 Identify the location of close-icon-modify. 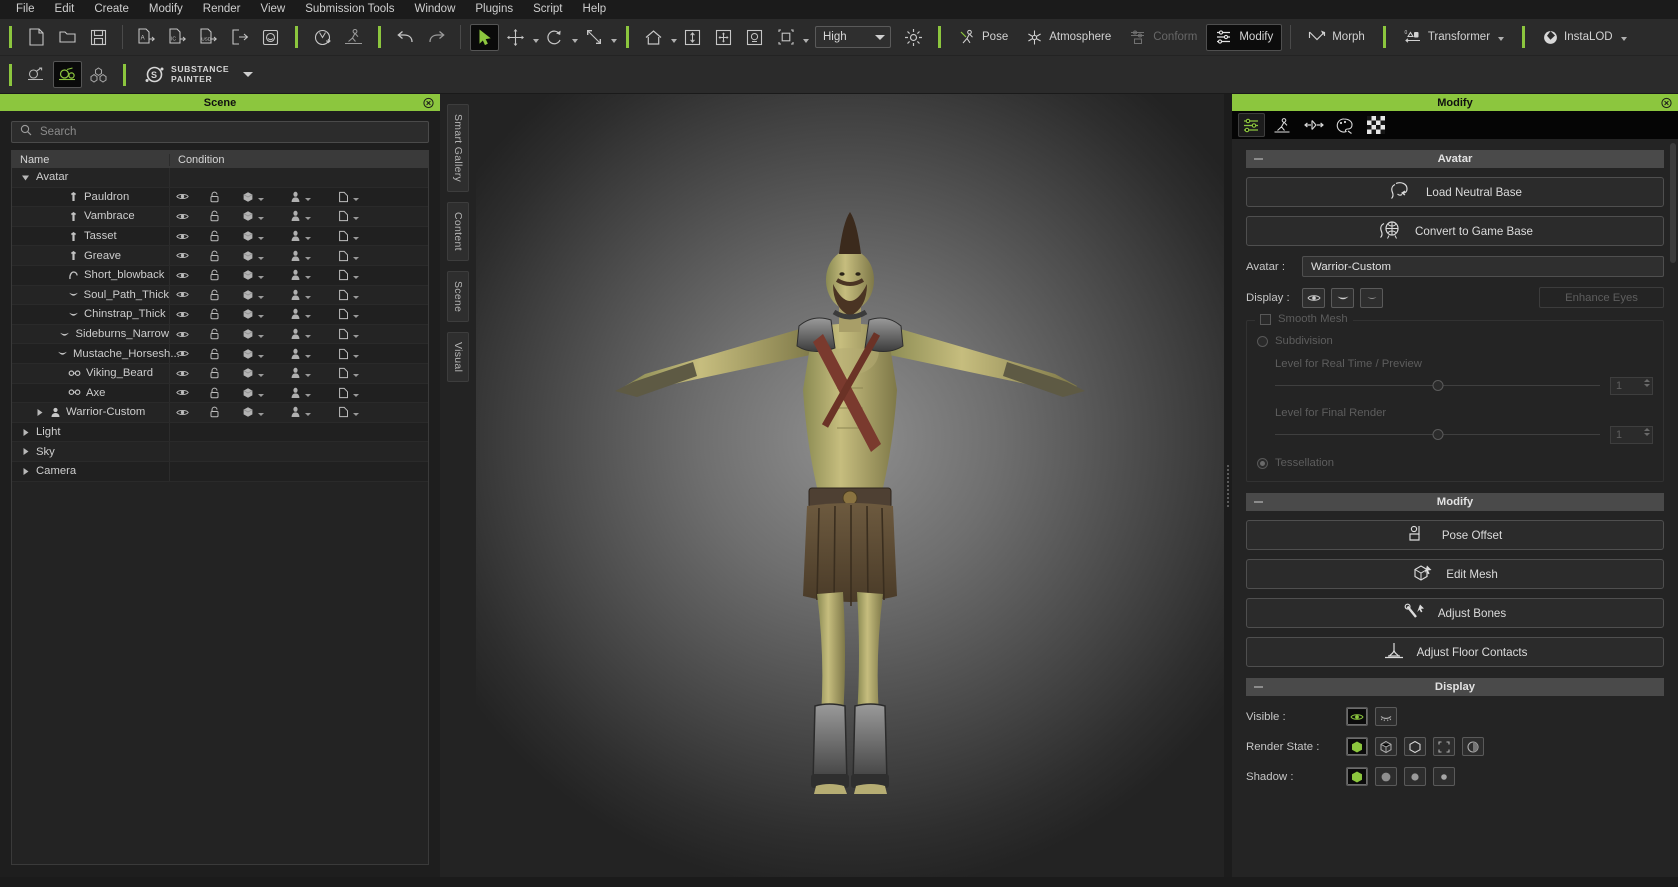
(1666, 102).